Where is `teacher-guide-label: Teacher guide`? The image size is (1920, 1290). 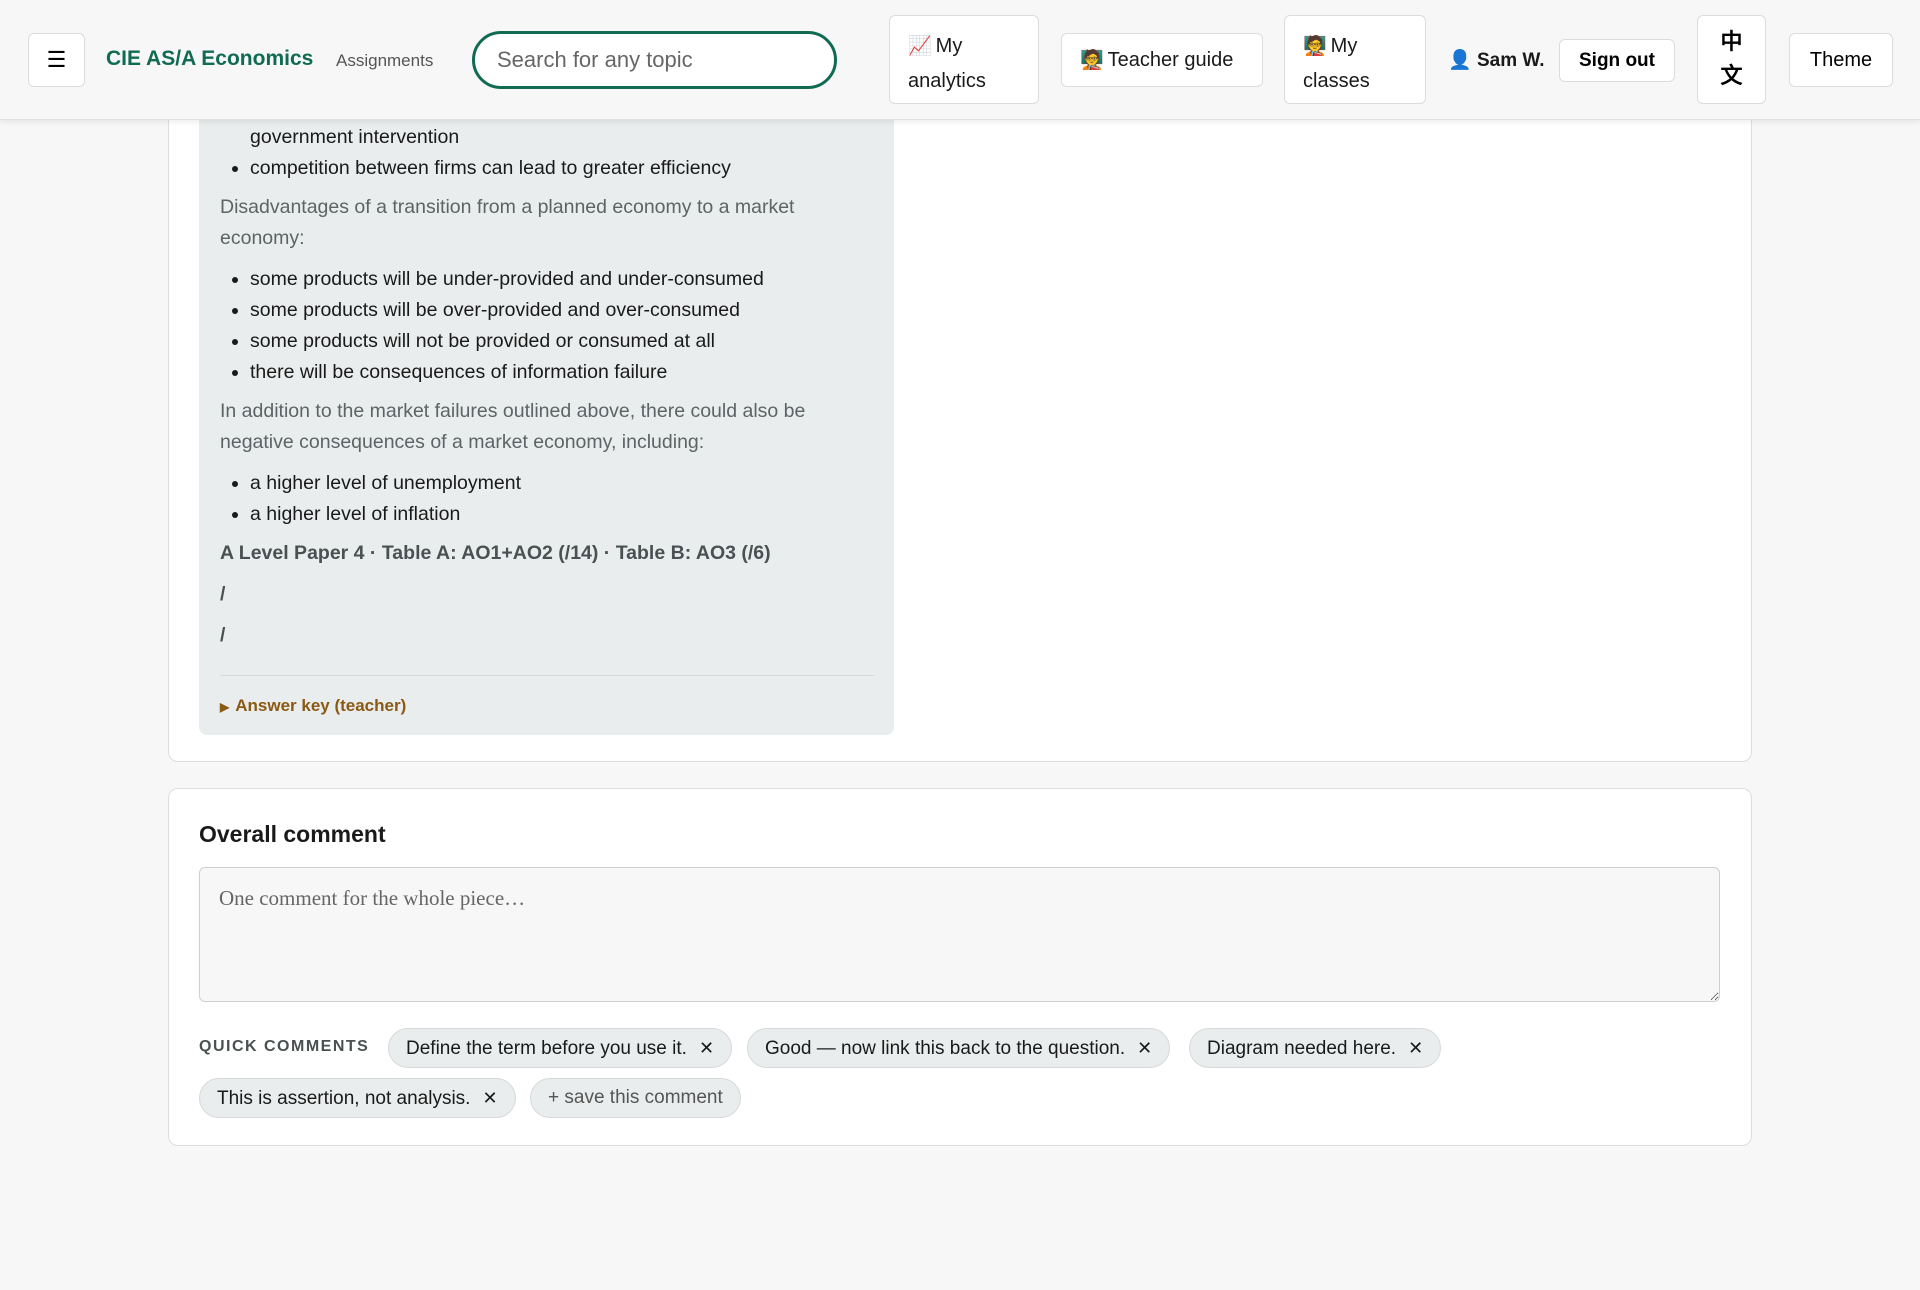
teacher-guide-label: Teacher guide is located at coordinates (1170, 60).